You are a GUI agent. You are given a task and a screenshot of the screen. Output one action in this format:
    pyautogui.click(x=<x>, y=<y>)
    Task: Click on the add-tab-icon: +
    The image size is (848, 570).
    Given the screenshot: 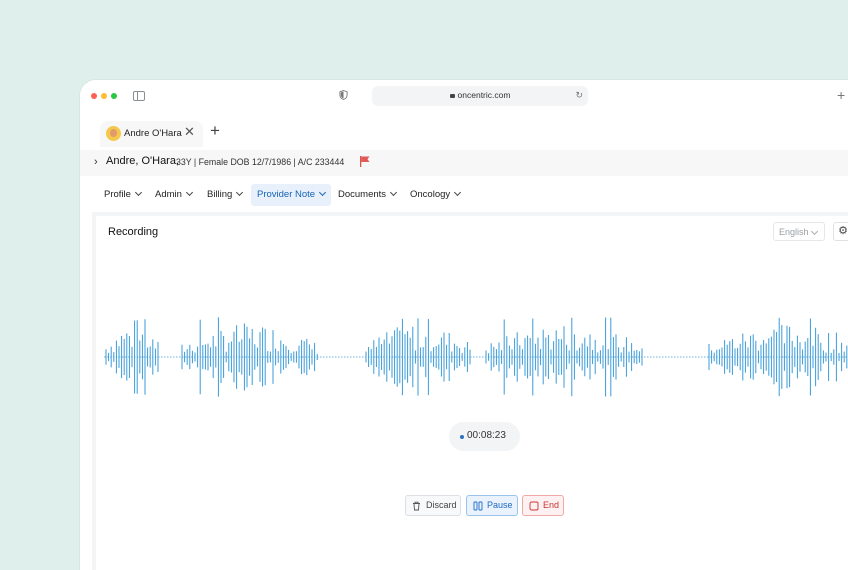 What is the action you would take?
    pyautogui.click(x=215, y=131)
    